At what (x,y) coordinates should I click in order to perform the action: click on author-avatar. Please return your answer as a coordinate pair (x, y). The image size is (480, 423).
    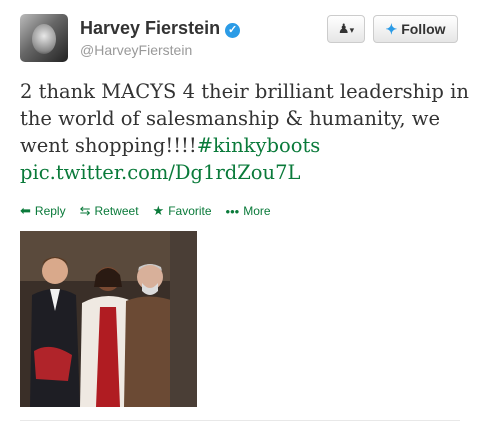
    Looking at the image, I should click on (44, 38).